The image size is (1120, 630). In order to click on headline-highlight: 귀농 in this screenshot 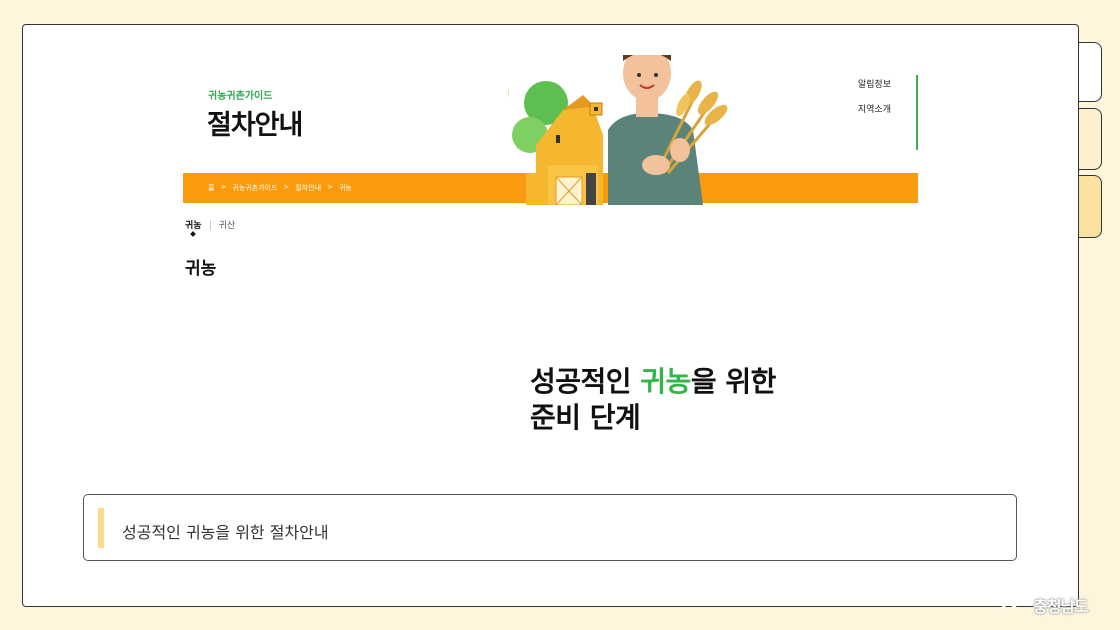, I will do `click(665, 381)`.